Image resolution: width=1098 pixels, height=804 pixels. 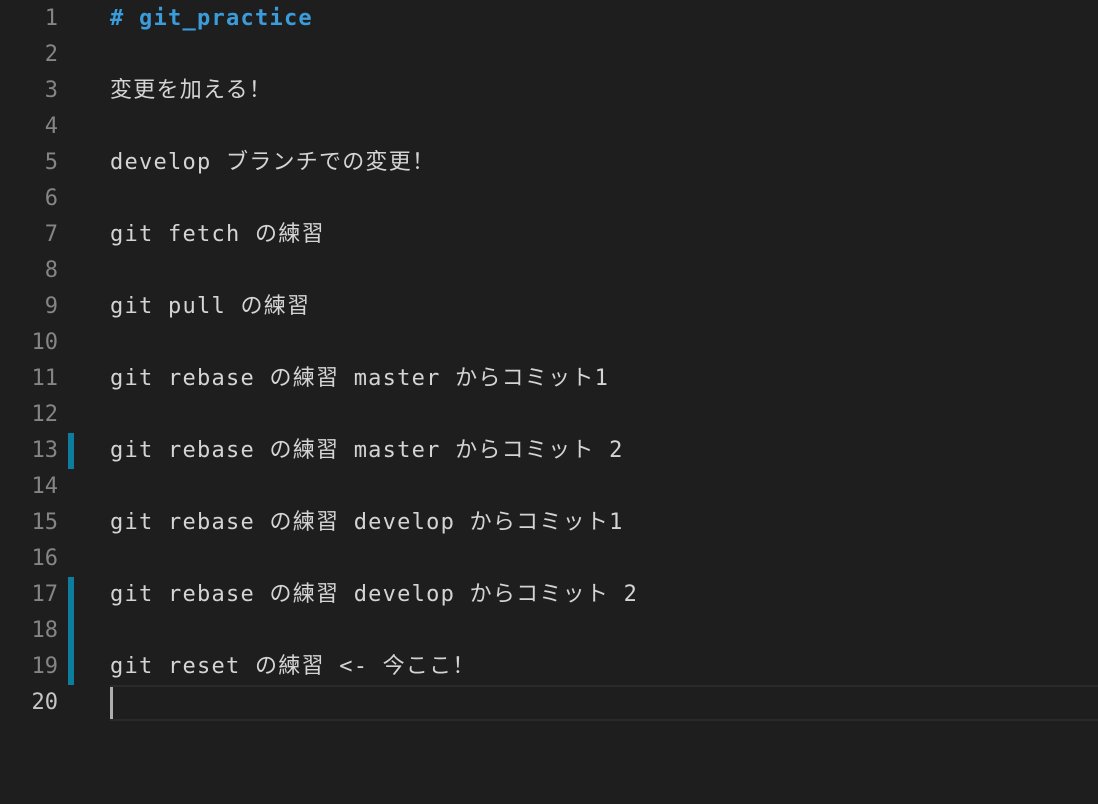 I want to click on line-number: 3, so click(x=51, y=90).